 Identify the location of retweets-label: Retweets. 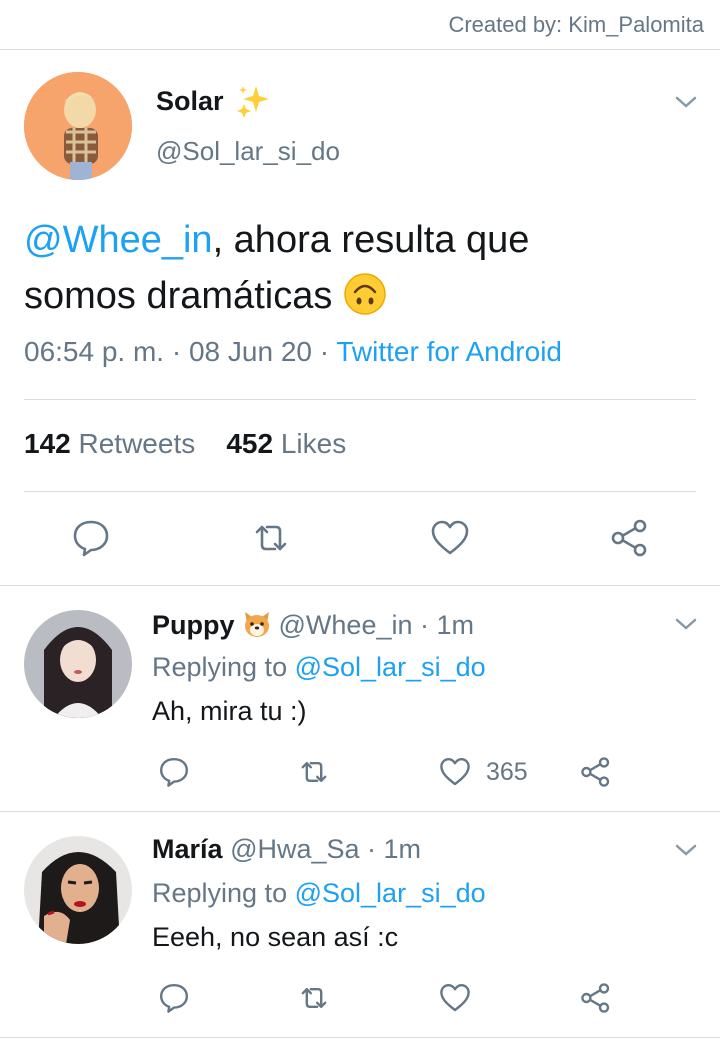
(137, 443).